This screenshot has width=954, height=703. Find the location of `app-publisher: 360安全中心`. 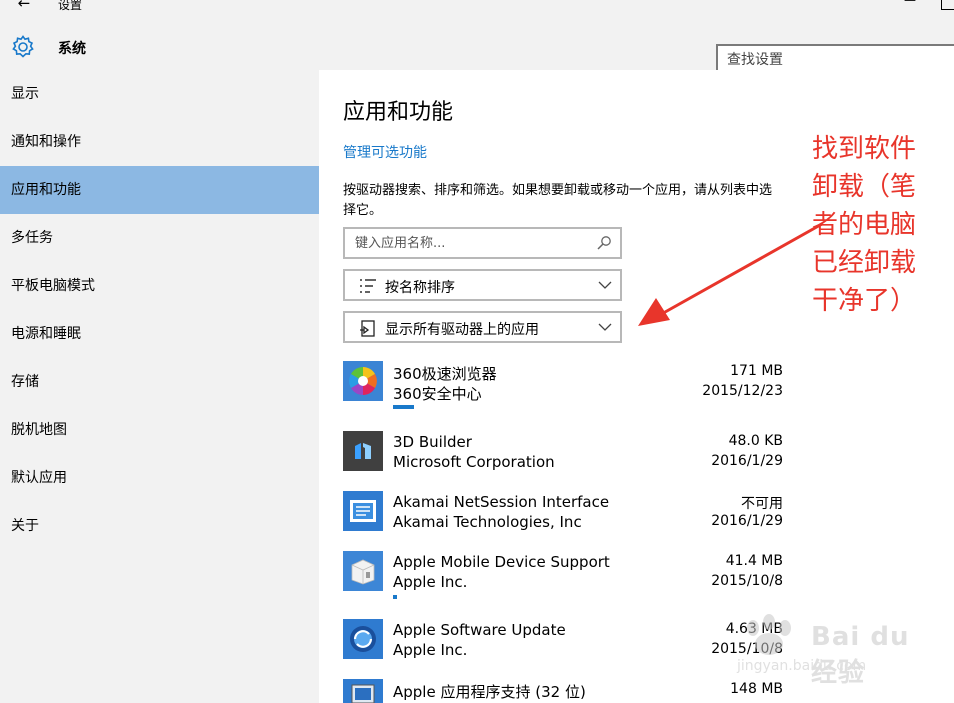

app-publisher: 360安全中心 is located at coordinates (437, 394).